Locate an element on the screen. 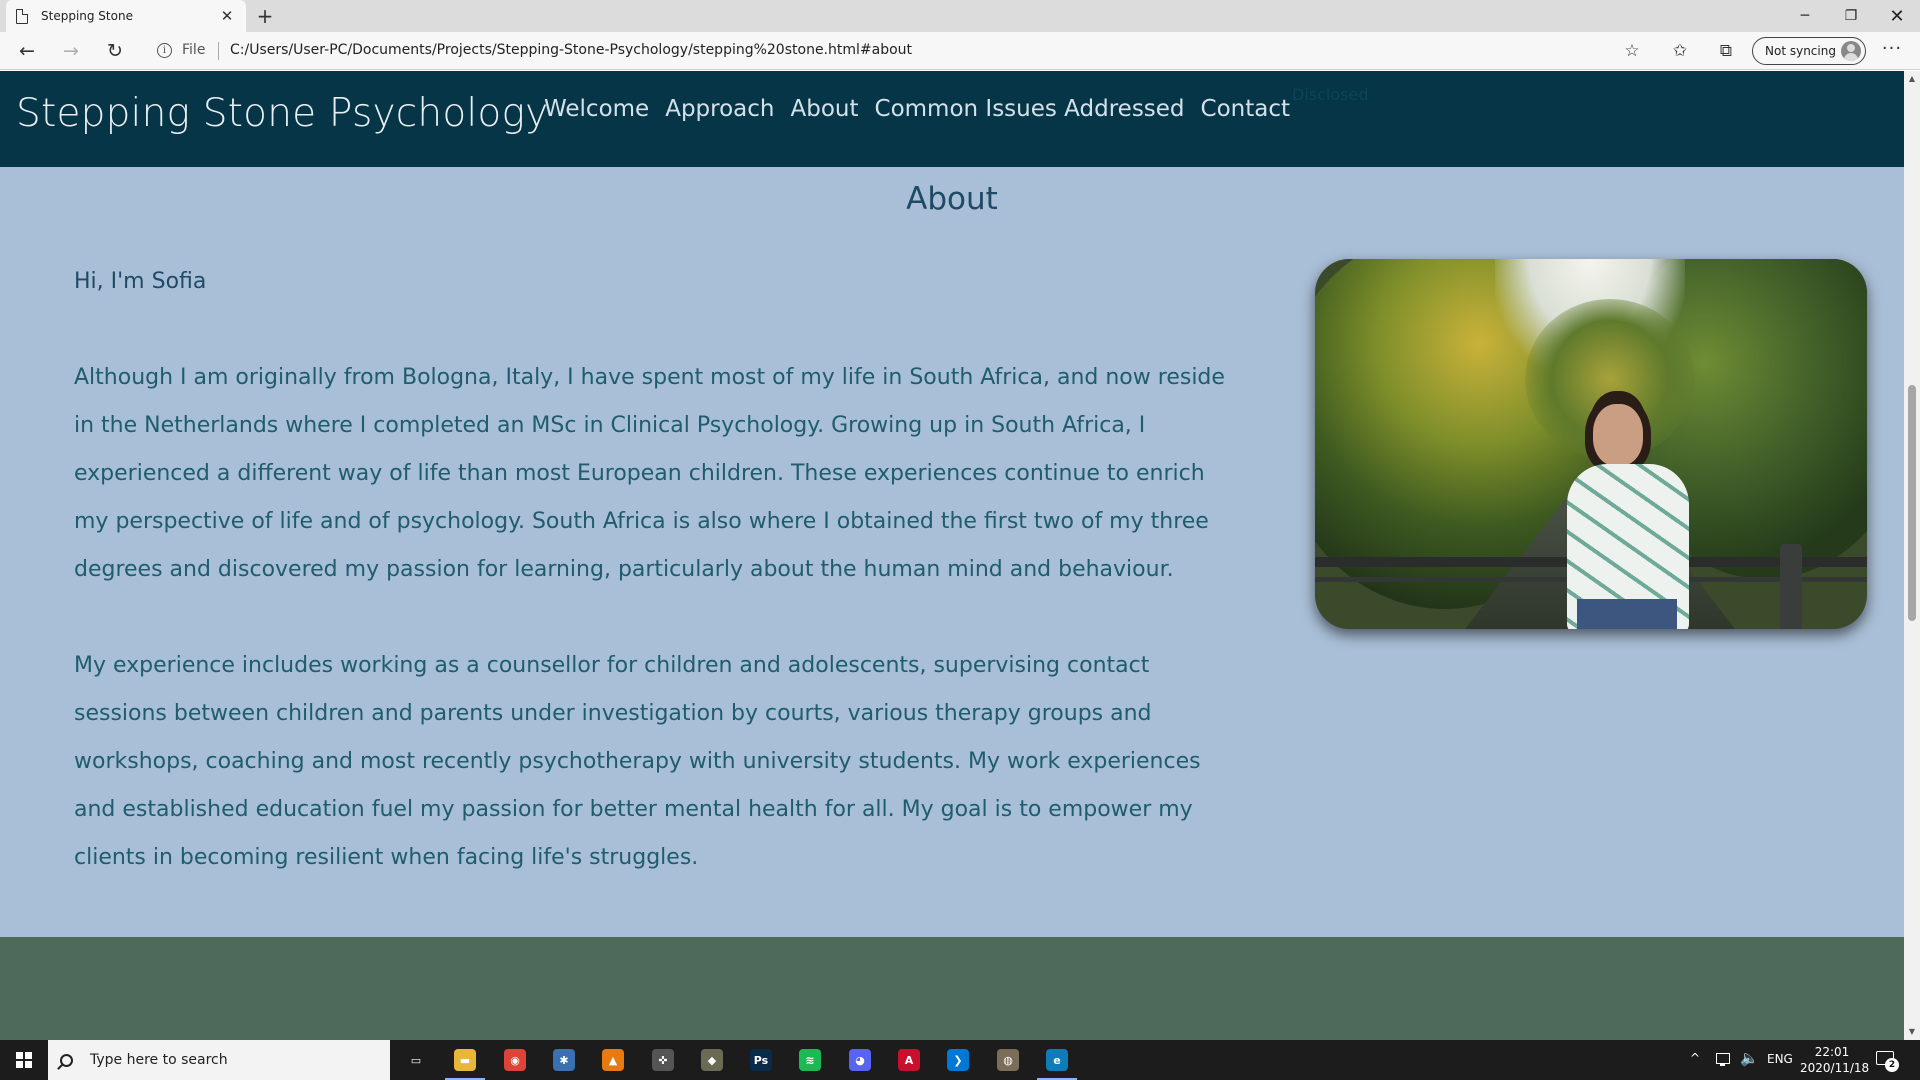 The image size is (1920, 1080). acrobat-icon: A is located at coordinates (909, 1060).